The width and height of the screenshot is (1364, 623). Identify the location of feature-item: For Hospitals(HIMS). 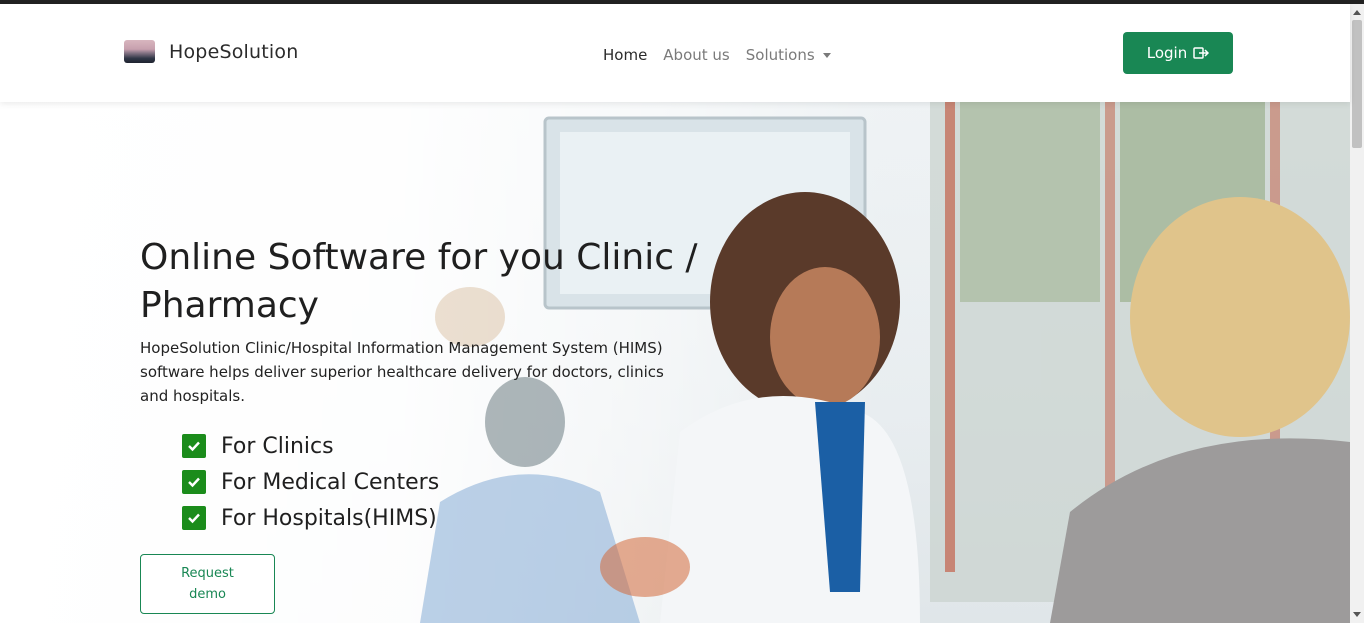
(310, 518).